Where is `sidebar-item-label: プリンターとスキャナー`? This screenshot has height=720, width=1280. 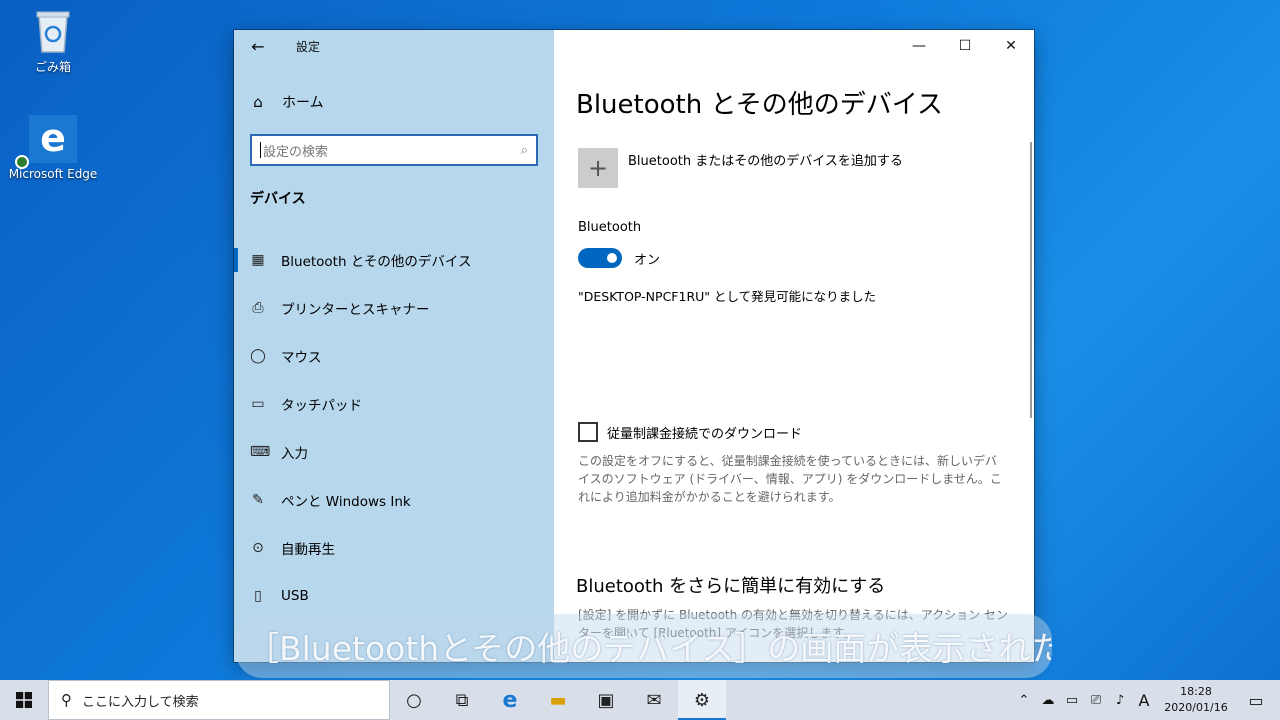
sidebar-item-label: プリンターとスキャナー is located at coordinates (355, 310).